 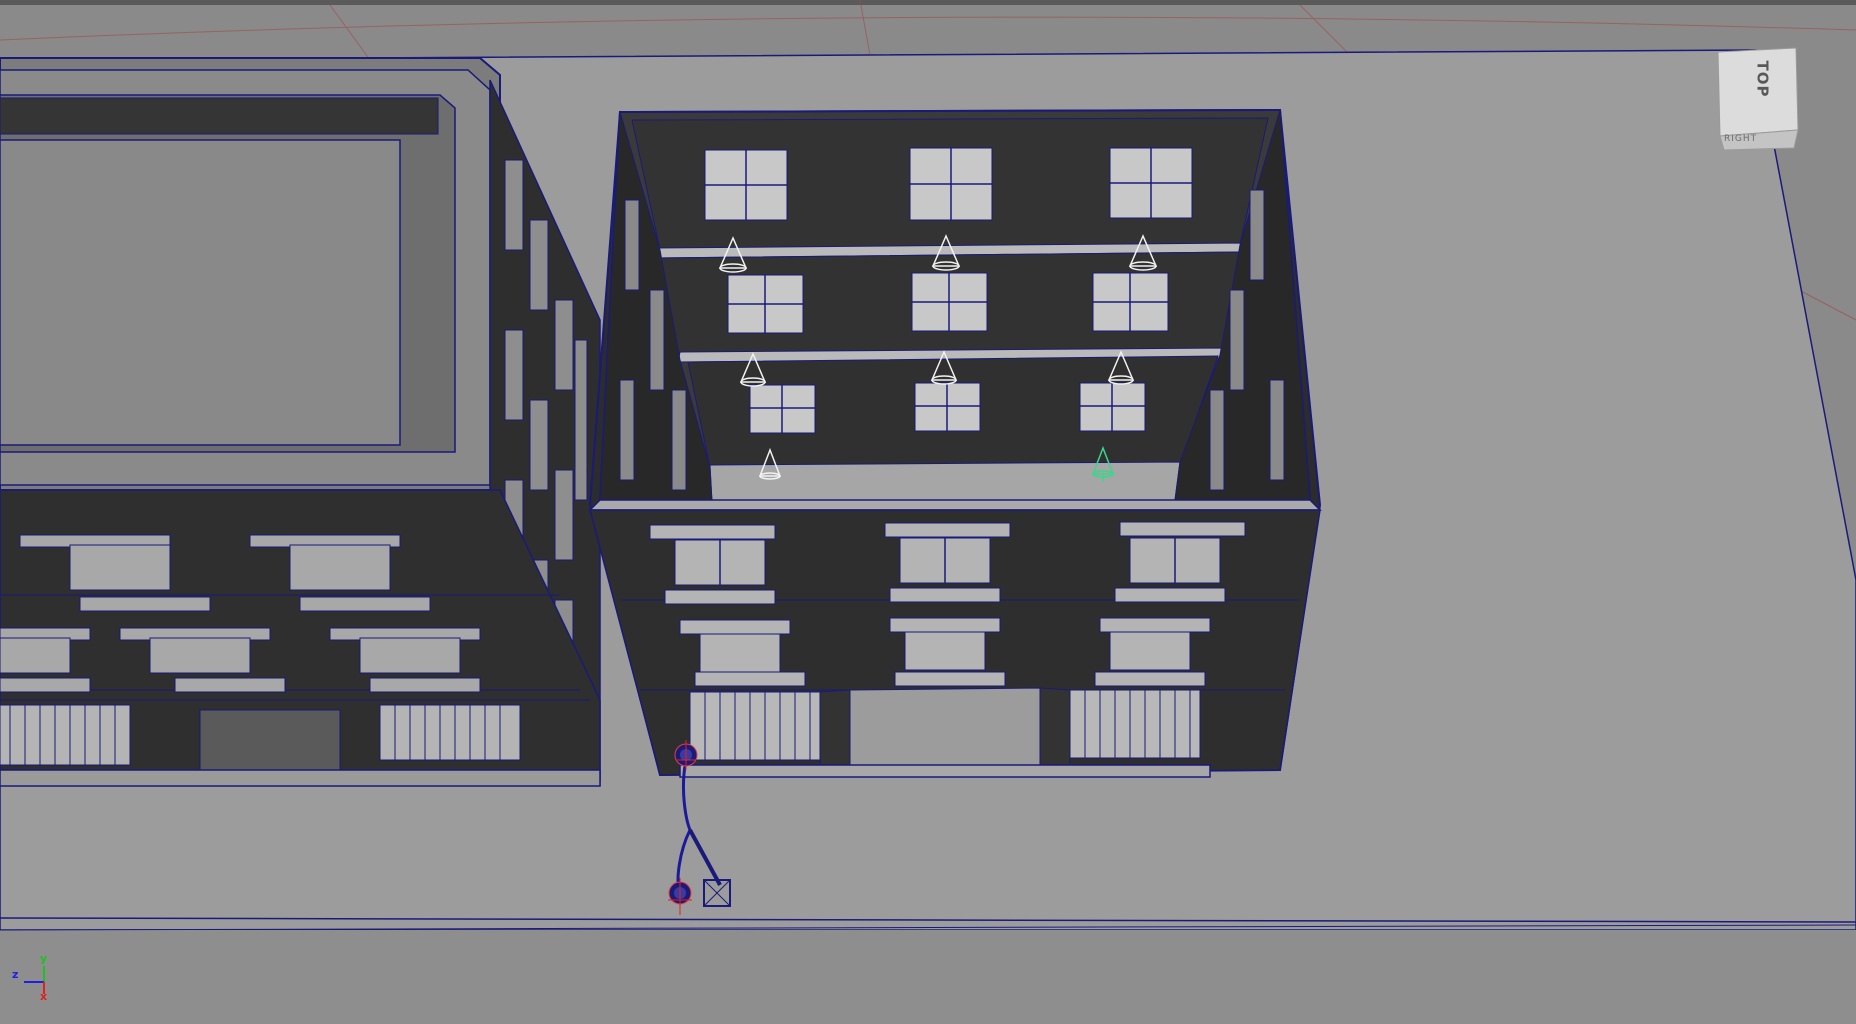 I want to click on view-cube-top-label: TOP, so click(x=1762, y=79).